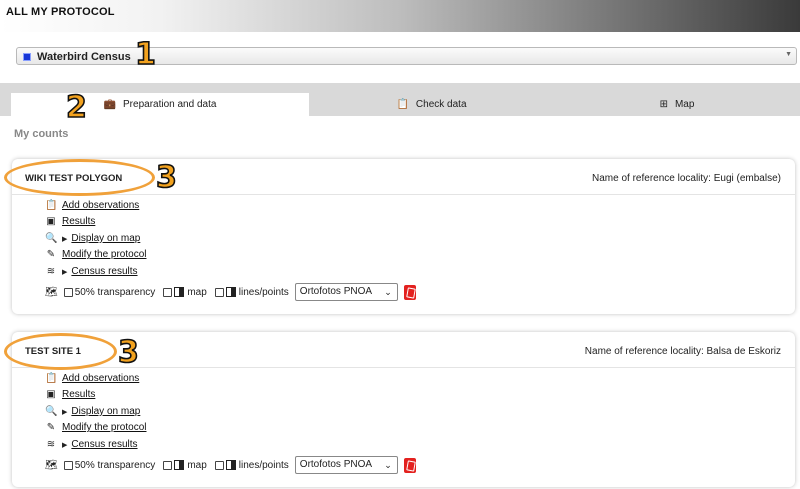  What do you see at coordinates (663, 104) in the screenshot?
I see `grid-icon: ⊞` at bounding box center [663, 104].